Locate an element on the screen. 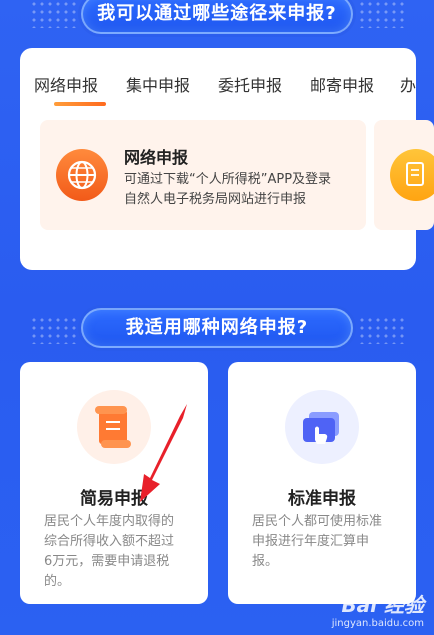 This screenshot has height=635, width=434. tab-centralized: 集中申报 is located at coordinates (158, 84).